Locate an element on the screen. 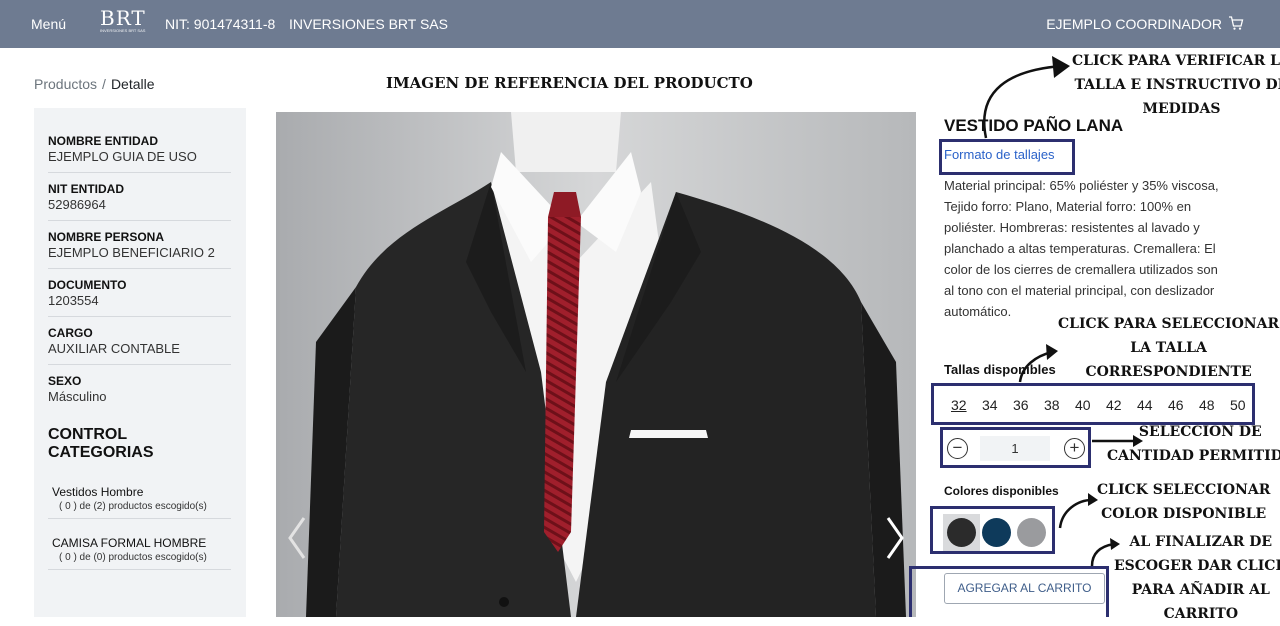 Image resolution: width=1280 pixels, height=626 pixels. carousel-prev-arrow is located at coordinates (297, 538).